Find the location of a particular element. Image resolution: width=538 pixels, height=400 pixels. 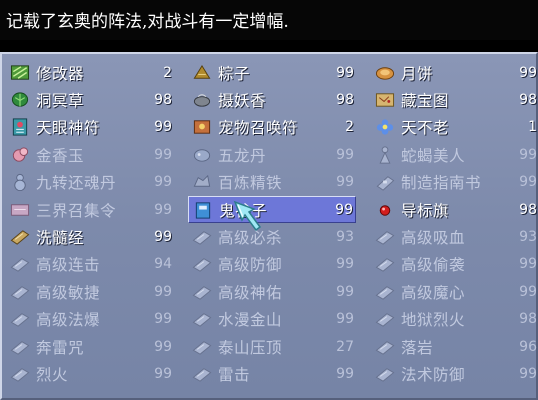

inventory-item: 高级必杀 93 is located at coordinates (272, 236).